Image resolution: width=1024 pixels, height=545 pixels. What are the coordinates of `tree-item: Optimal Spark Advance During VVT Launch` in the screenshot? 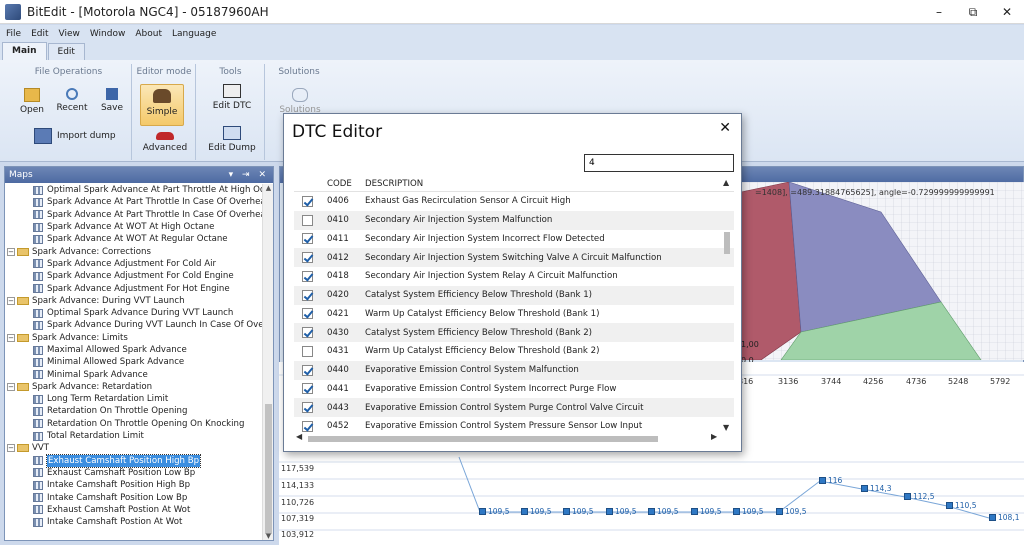 It's located at (134, 313).